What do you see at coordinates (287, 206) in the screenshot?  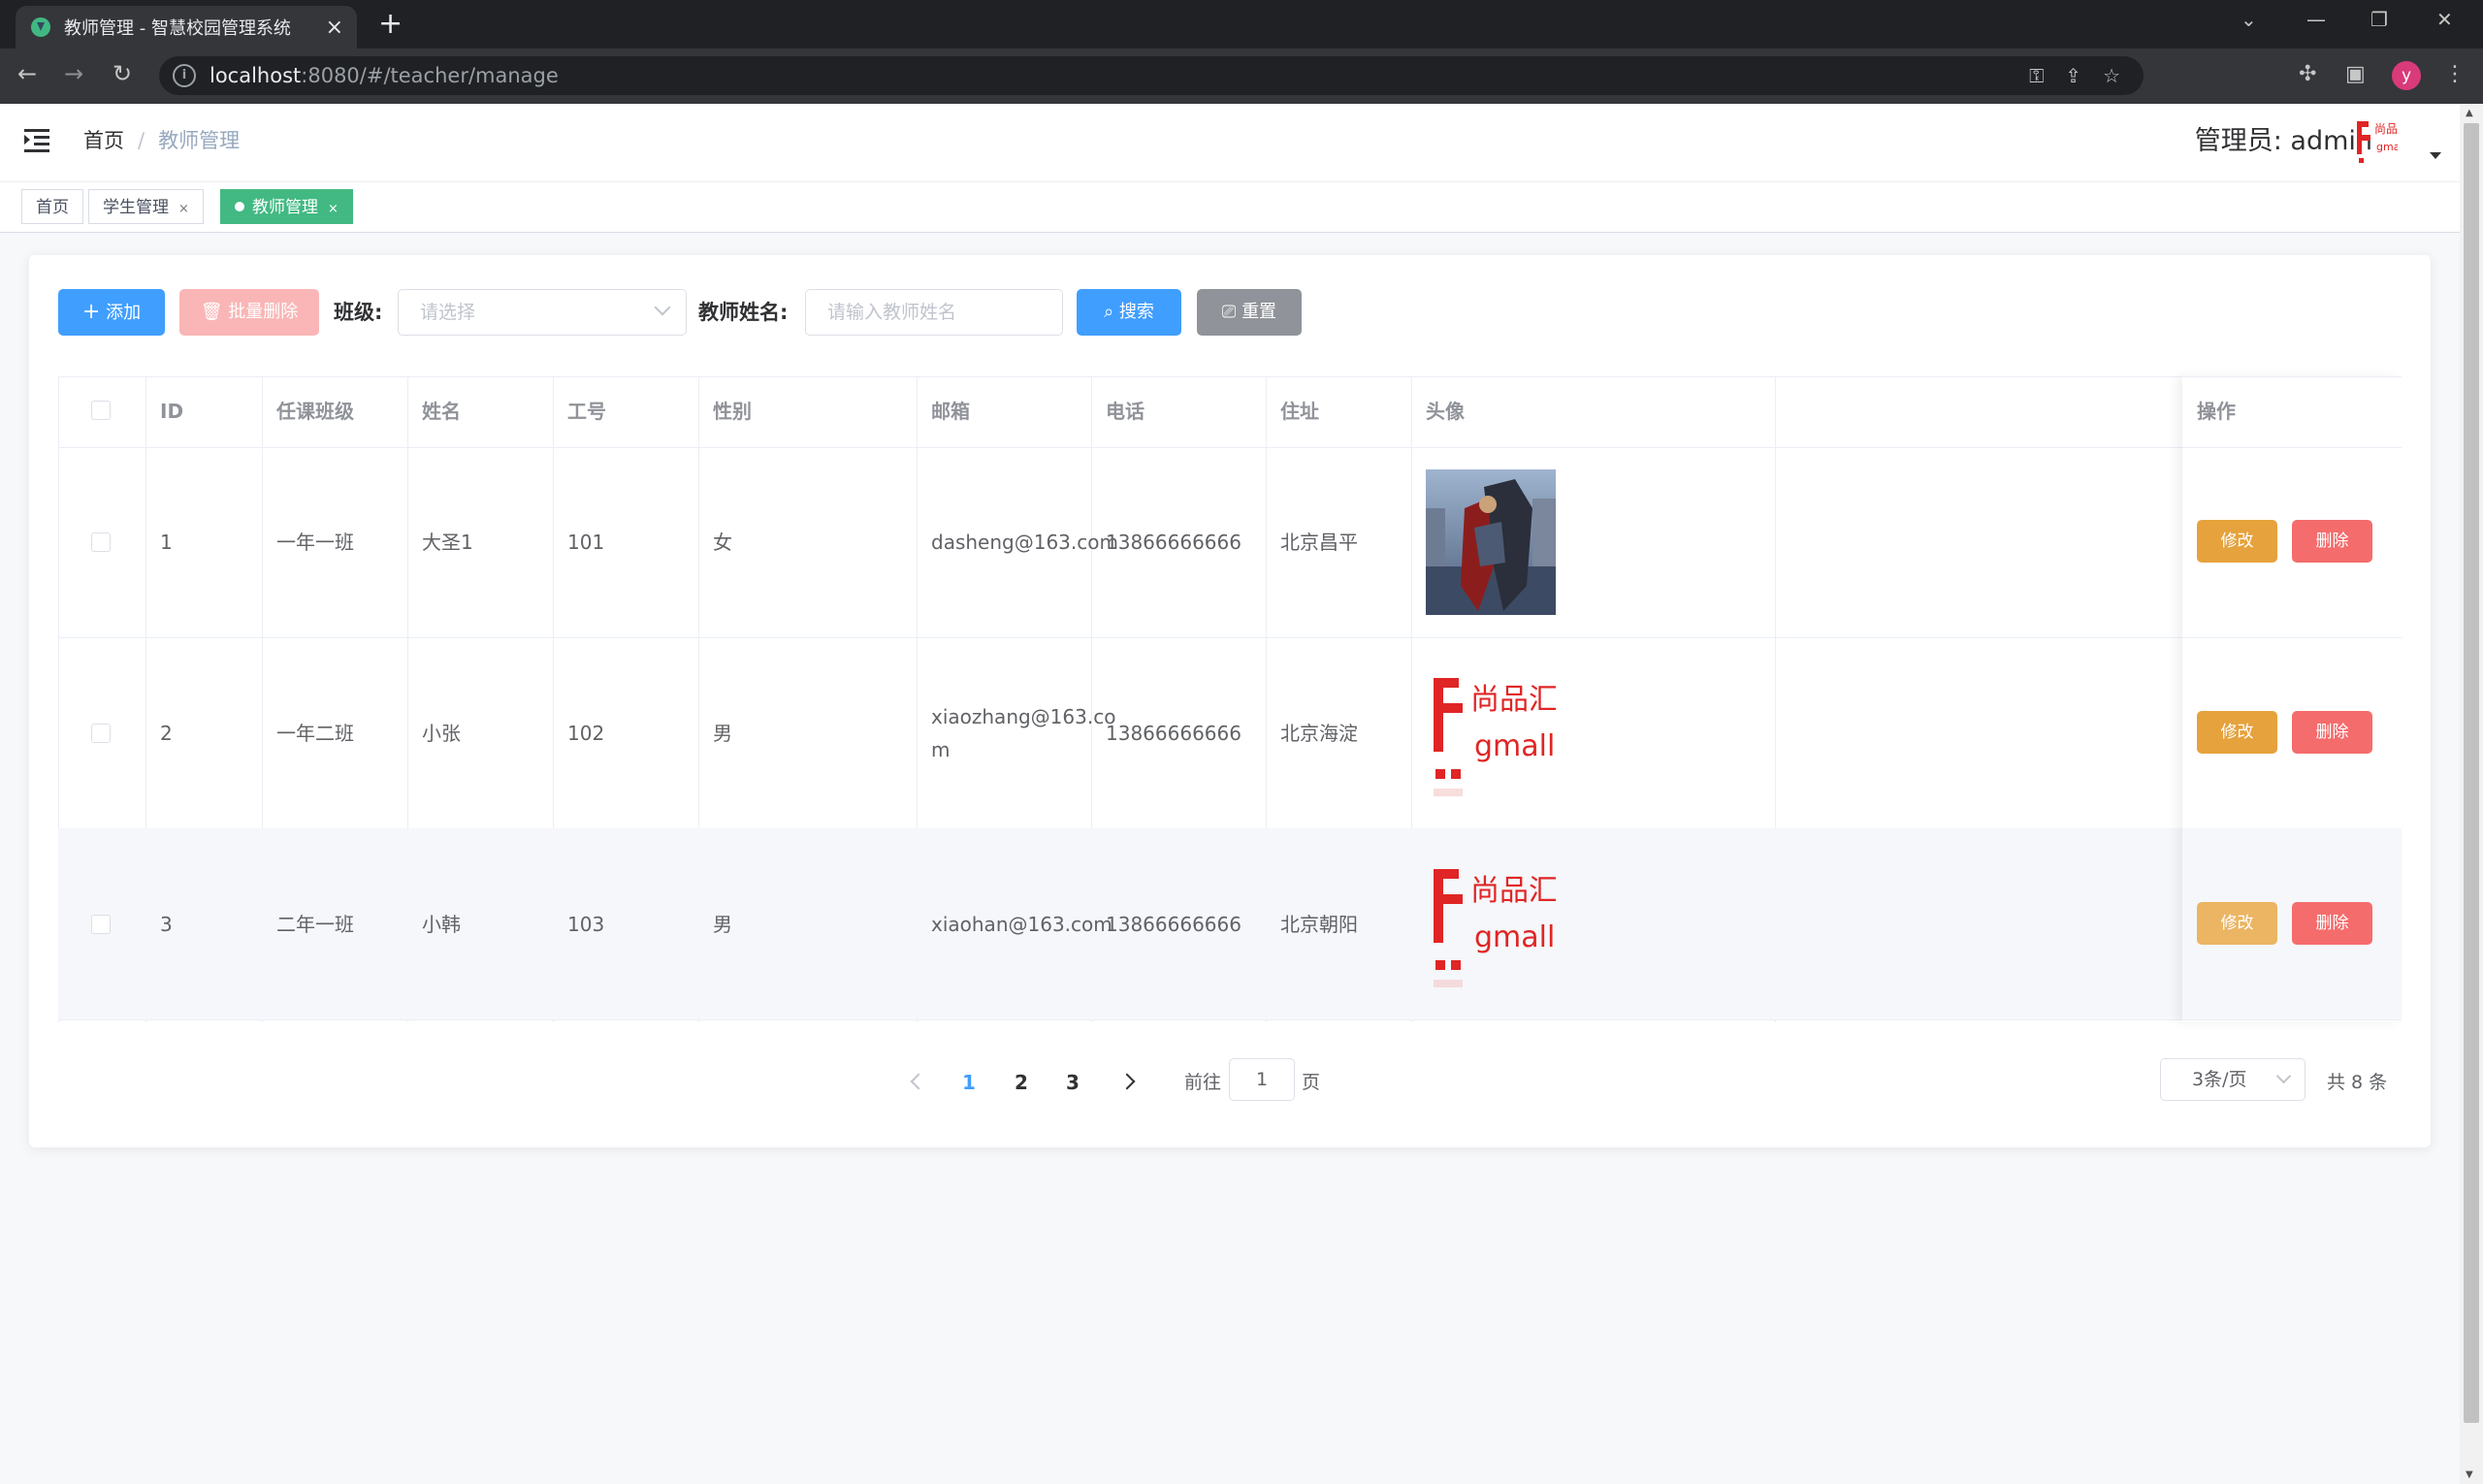 I see `tag-teacher-manage: 教师管理 ×` at bounding box center [287, 206].